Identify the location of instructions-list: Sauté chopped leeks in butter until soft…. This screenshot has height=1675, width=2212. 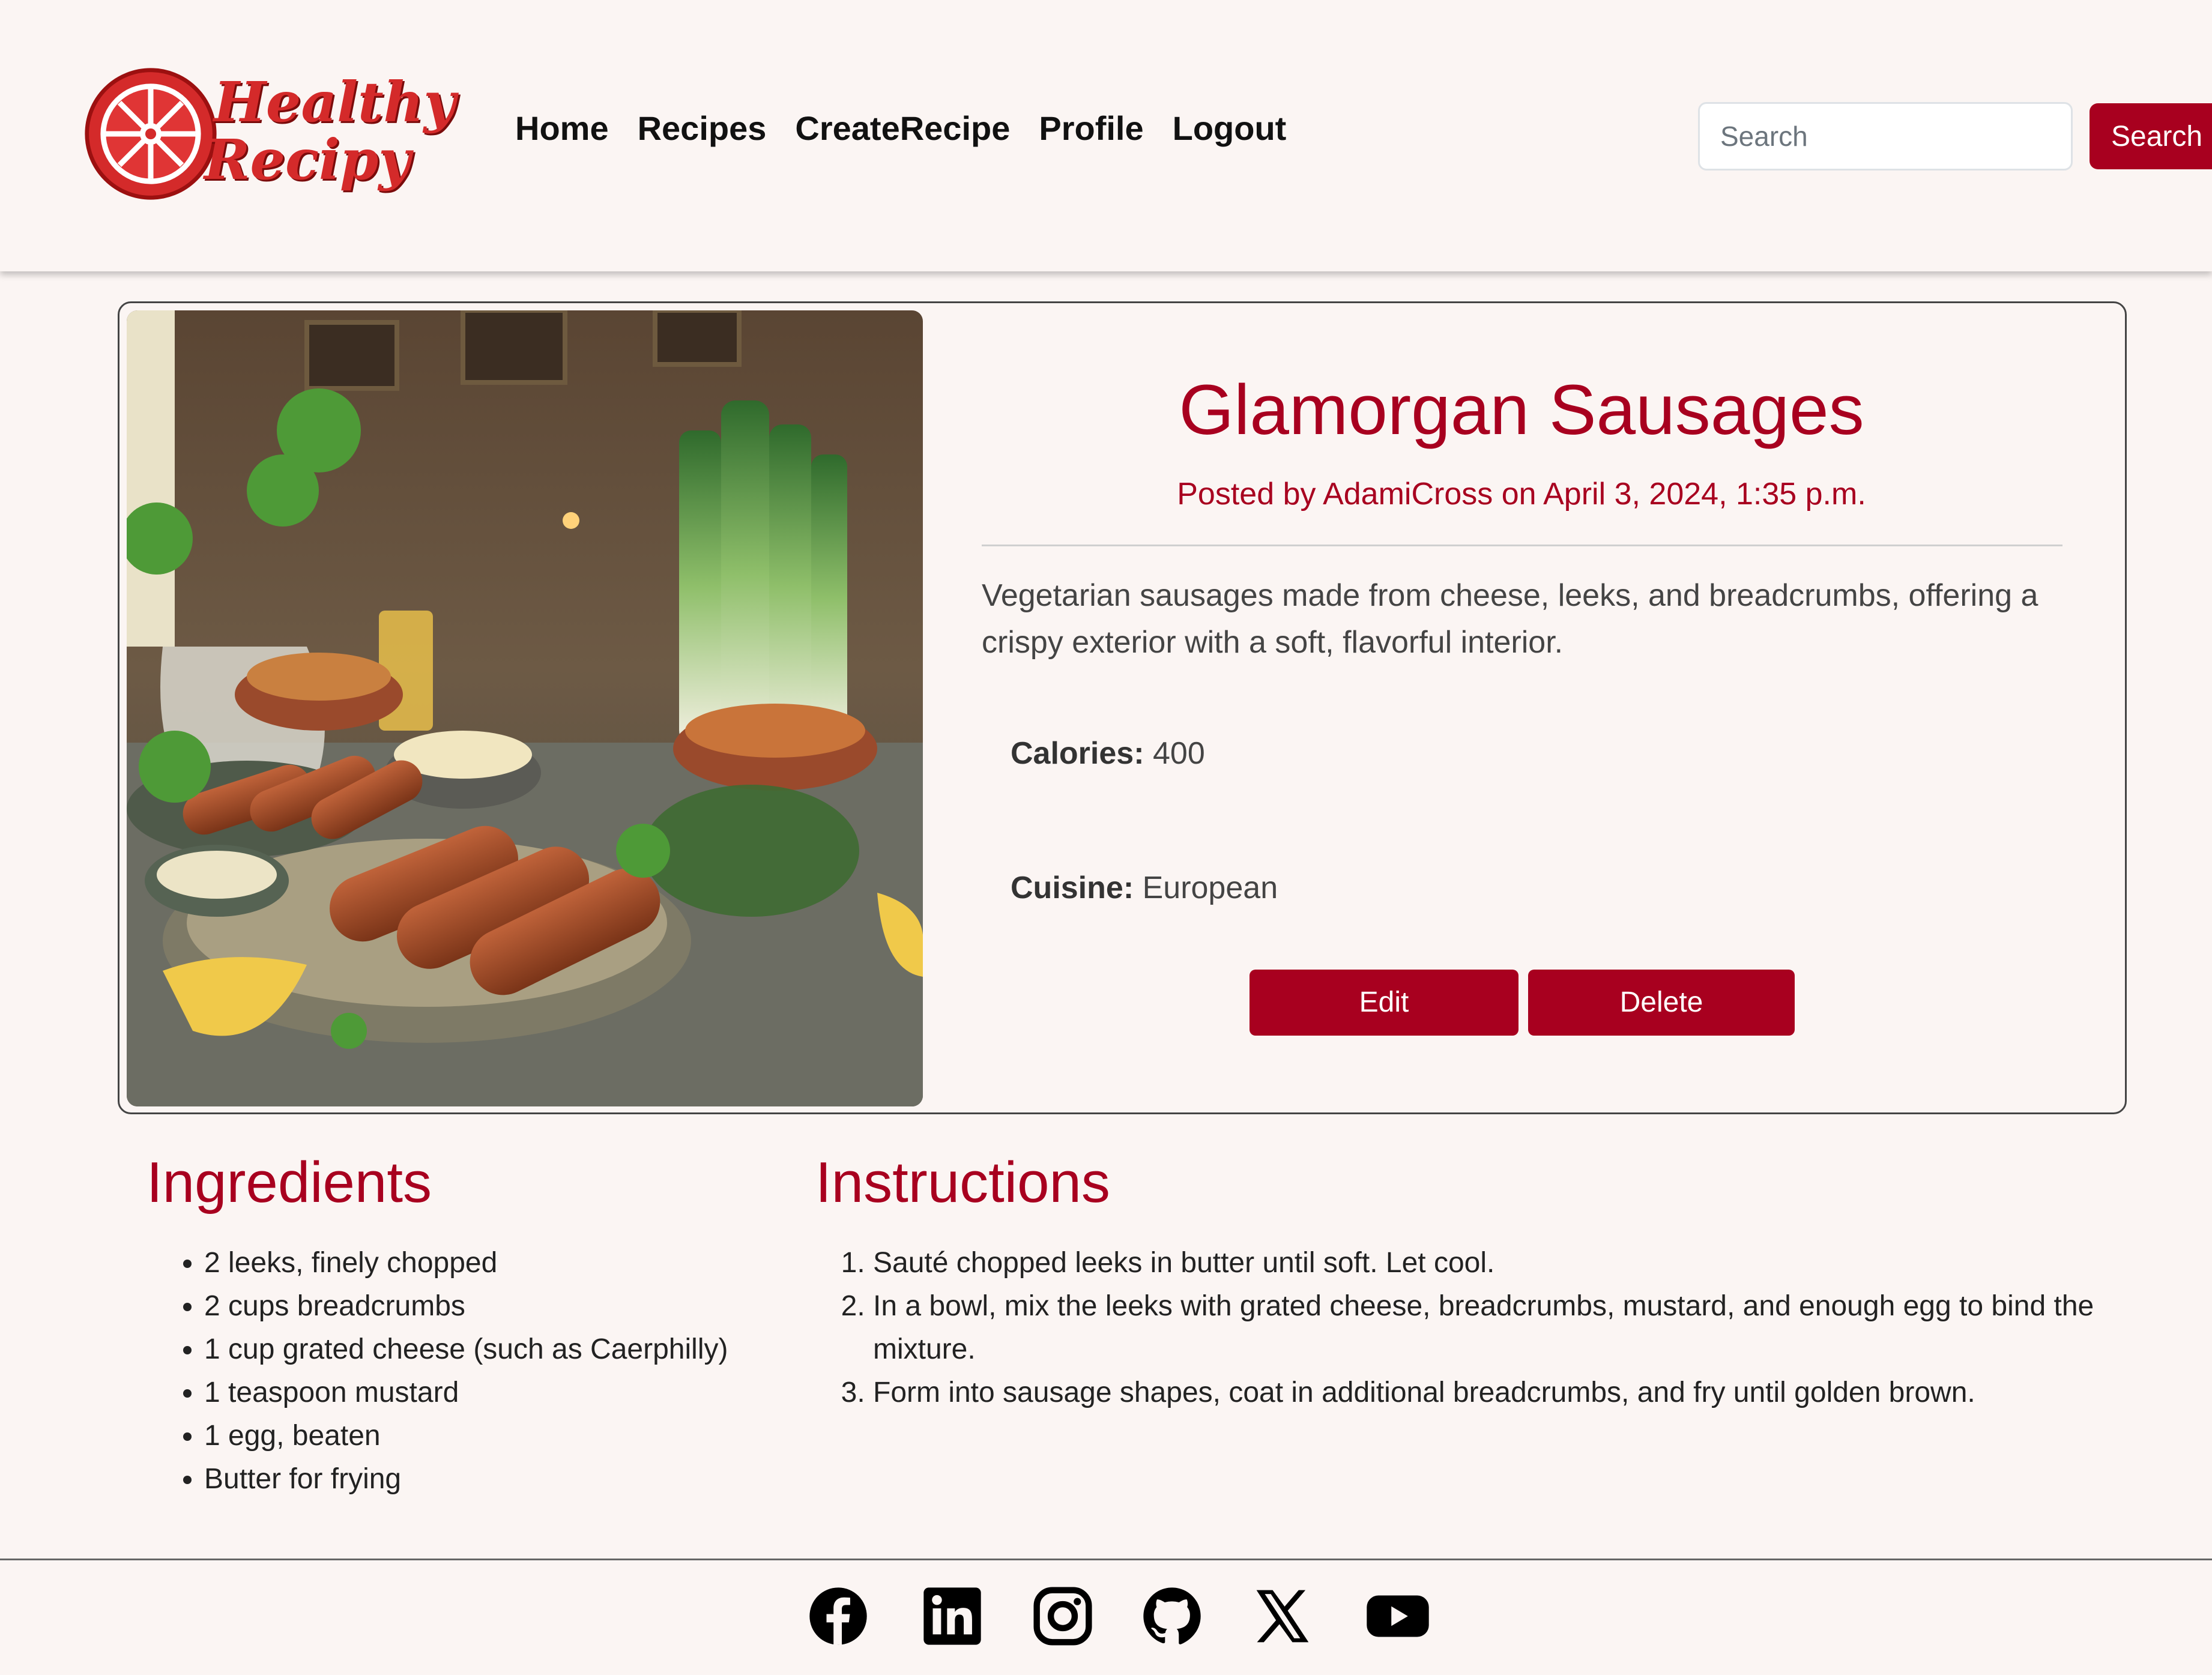
(1497, 1328).